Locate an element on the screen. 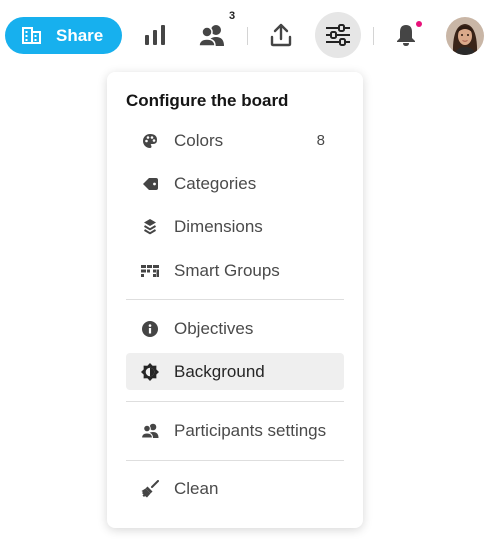 Image resolution: width=491 pixels, height=539 pixels. bell-icon is located at coordinates (406, 35).